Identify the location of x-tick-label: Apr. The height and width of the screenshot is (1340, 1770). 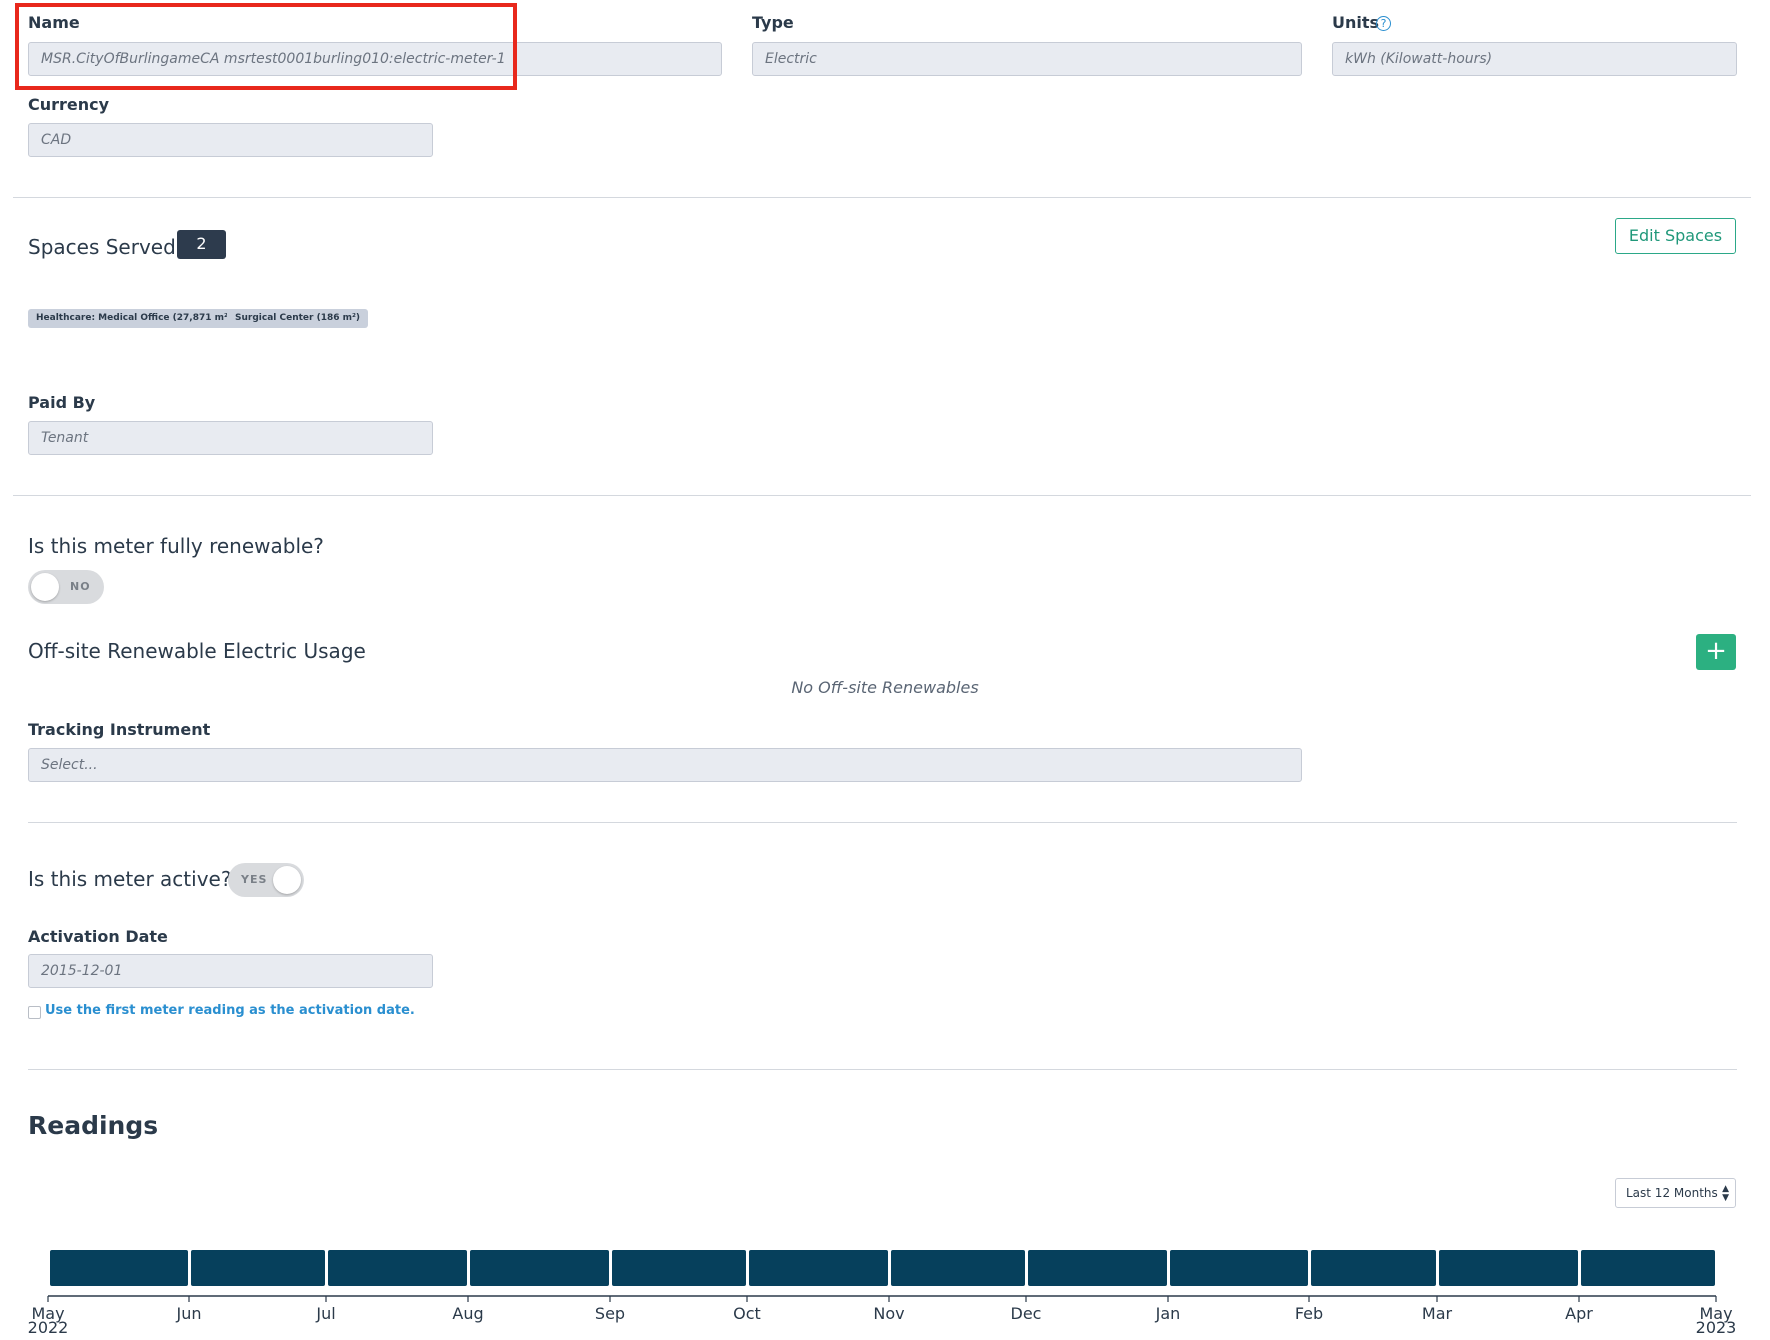
(1579, 1313).